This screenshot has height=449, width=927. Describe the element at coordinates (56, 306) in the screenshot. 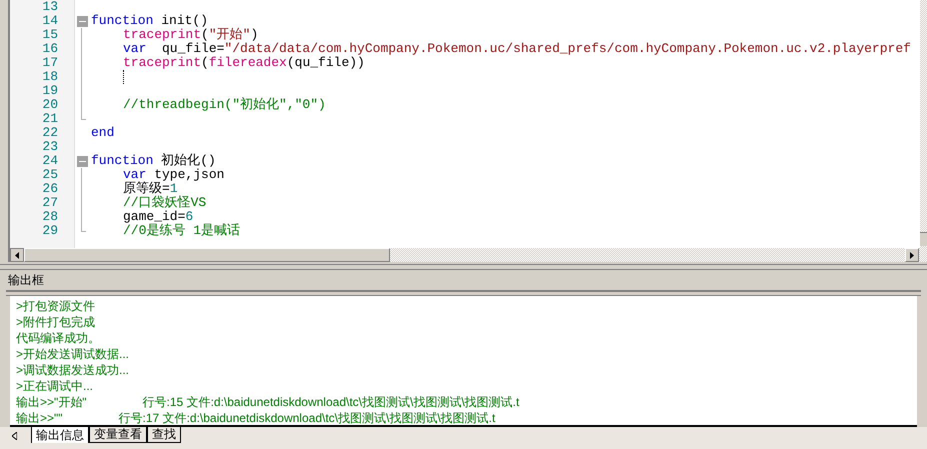

I see `log-line: >打包资源文件` at that location.